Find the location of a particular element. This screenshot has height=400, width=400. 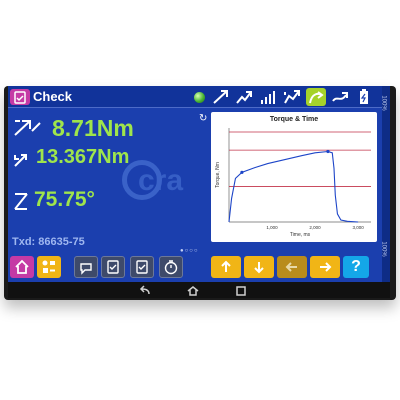

angle-value: 75.75° is located at coordinates (64, 199).